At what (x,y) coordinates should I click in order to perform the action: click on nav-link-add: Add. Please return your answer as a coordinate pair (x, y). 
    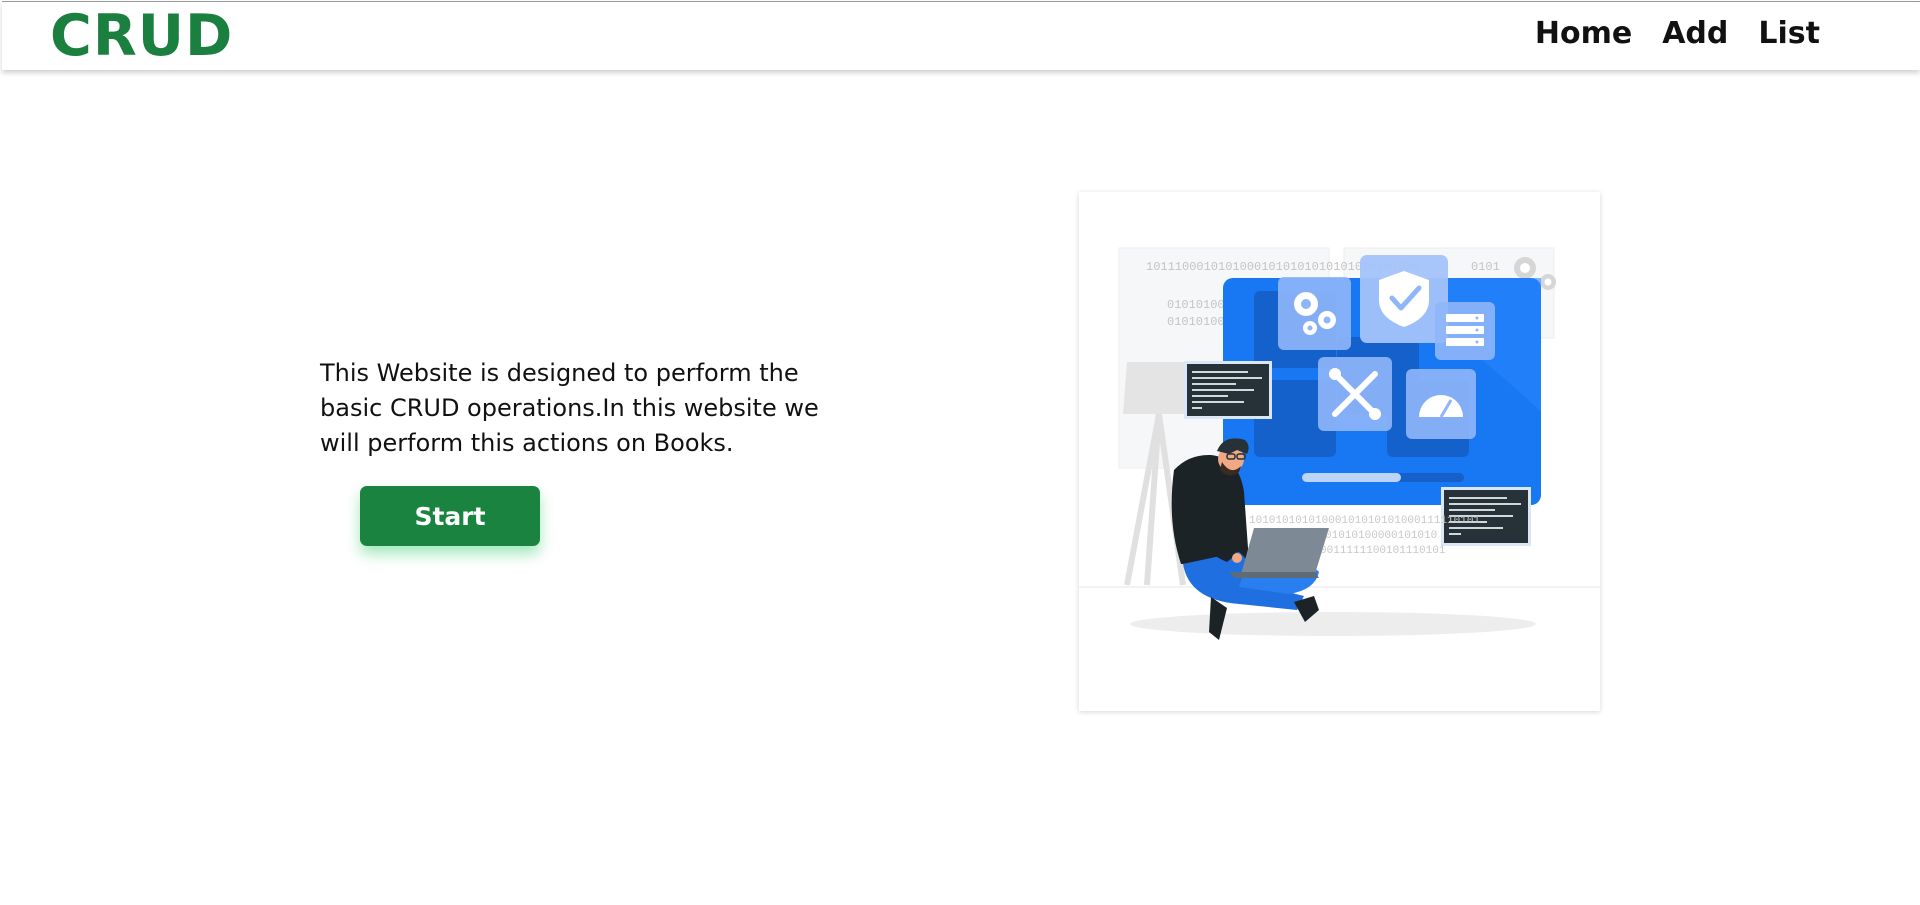
    Looking at the image, I should click on (1695, 34).